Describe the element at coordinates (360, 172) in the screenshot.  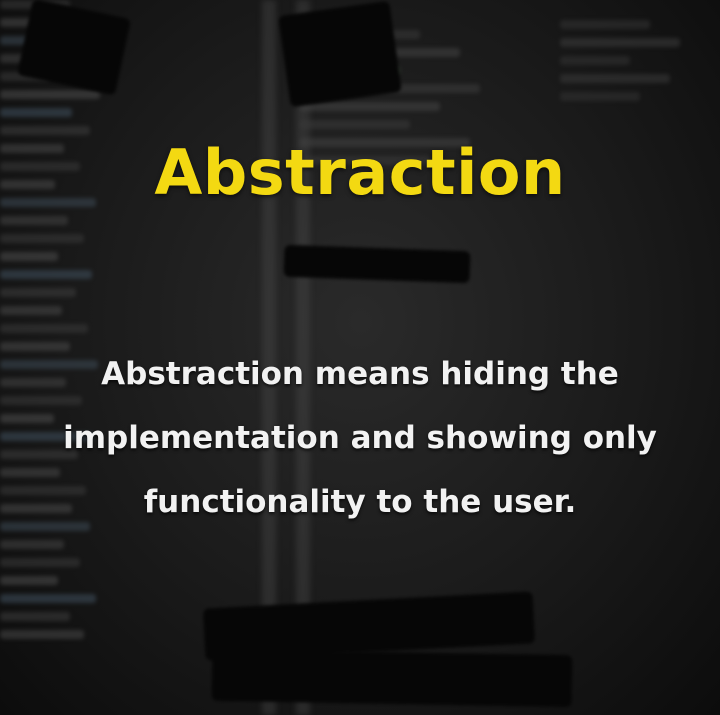
I see `page-title: Abstraction` at that location.